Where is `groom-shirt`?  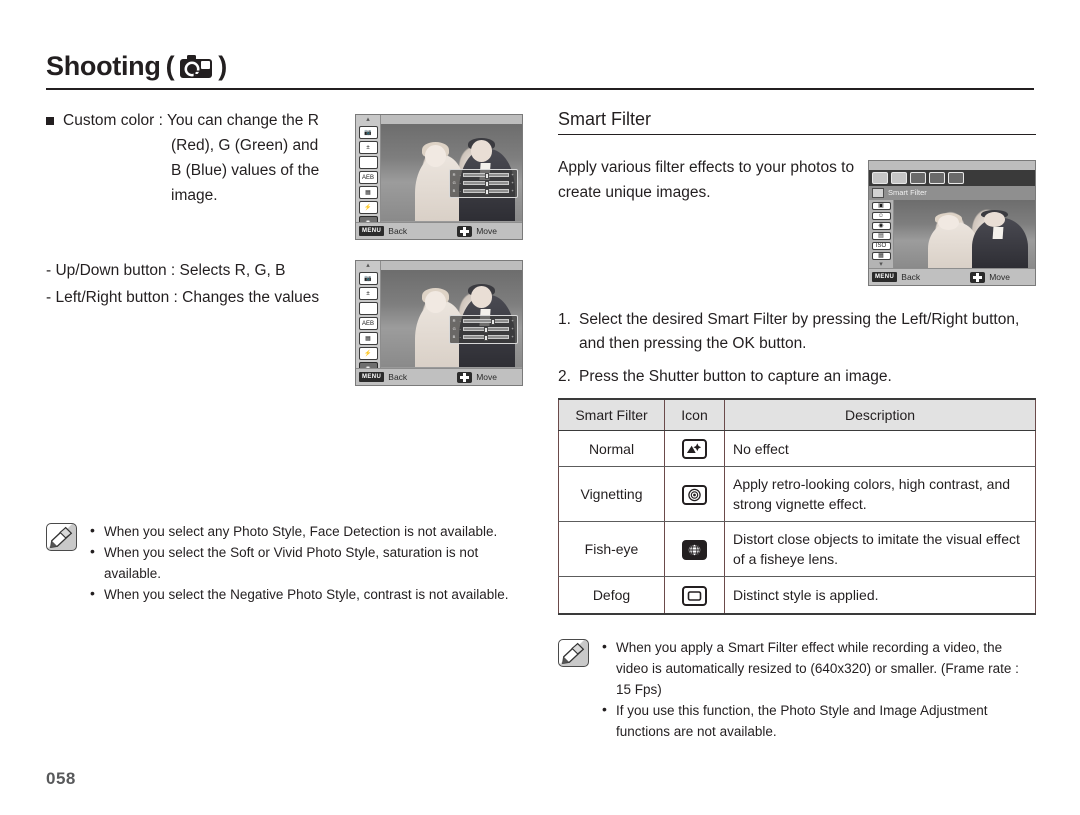
groom-shirt is located at coordinates (997, 233).